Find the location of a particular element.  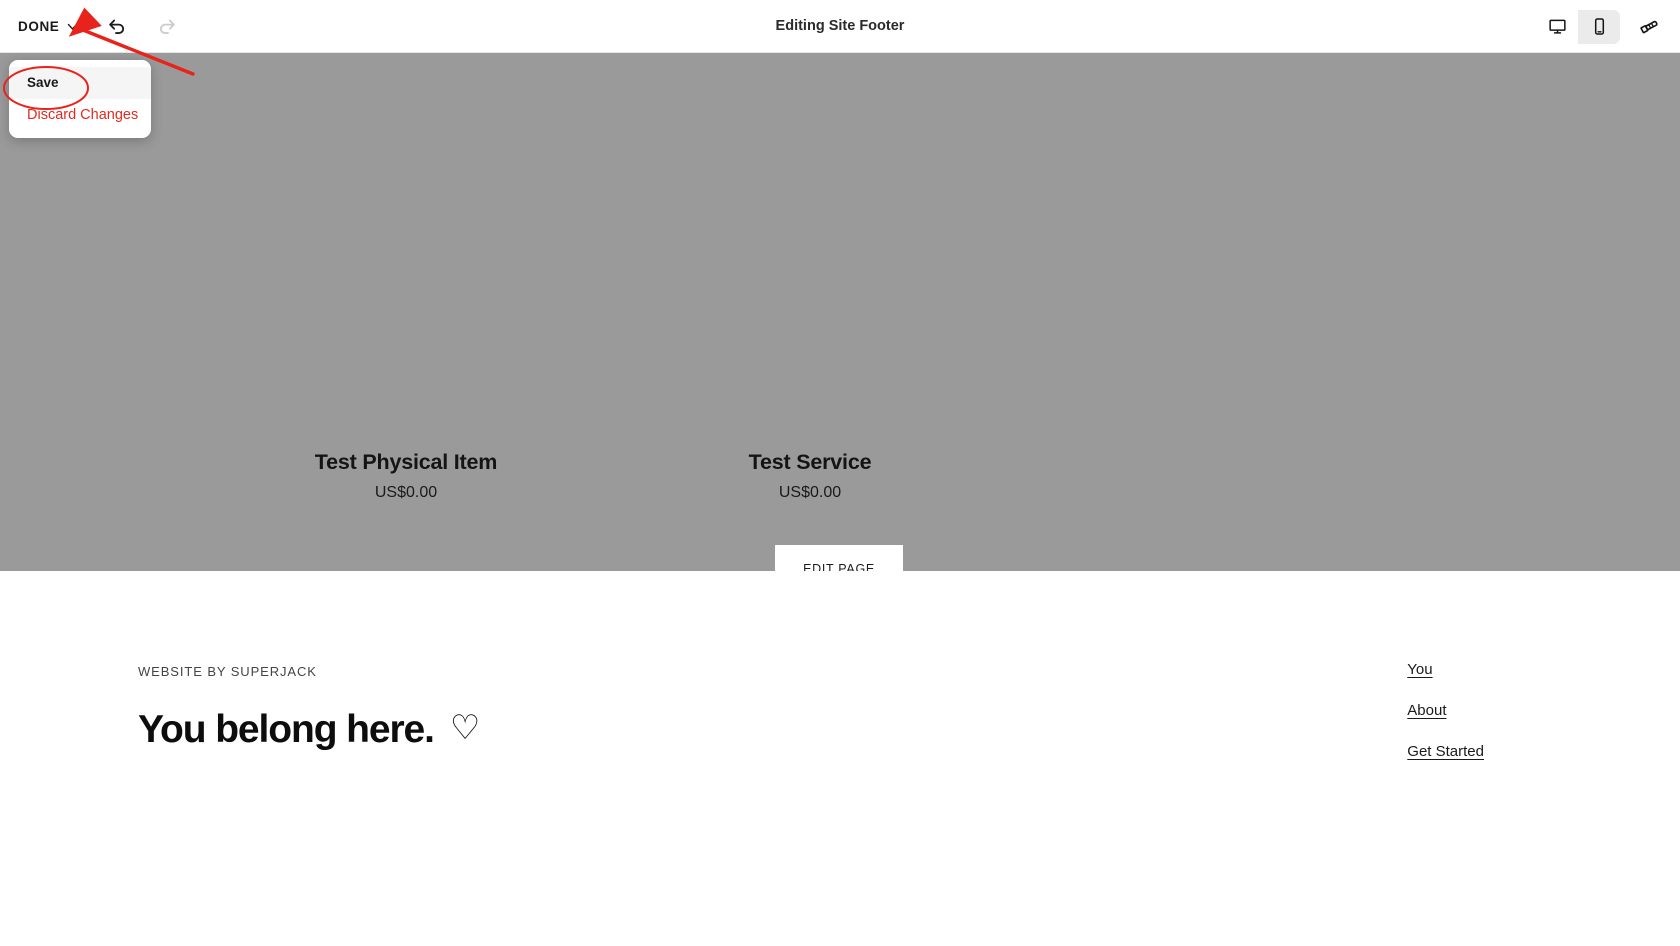

undo-button is located at coordinates (116, 26).